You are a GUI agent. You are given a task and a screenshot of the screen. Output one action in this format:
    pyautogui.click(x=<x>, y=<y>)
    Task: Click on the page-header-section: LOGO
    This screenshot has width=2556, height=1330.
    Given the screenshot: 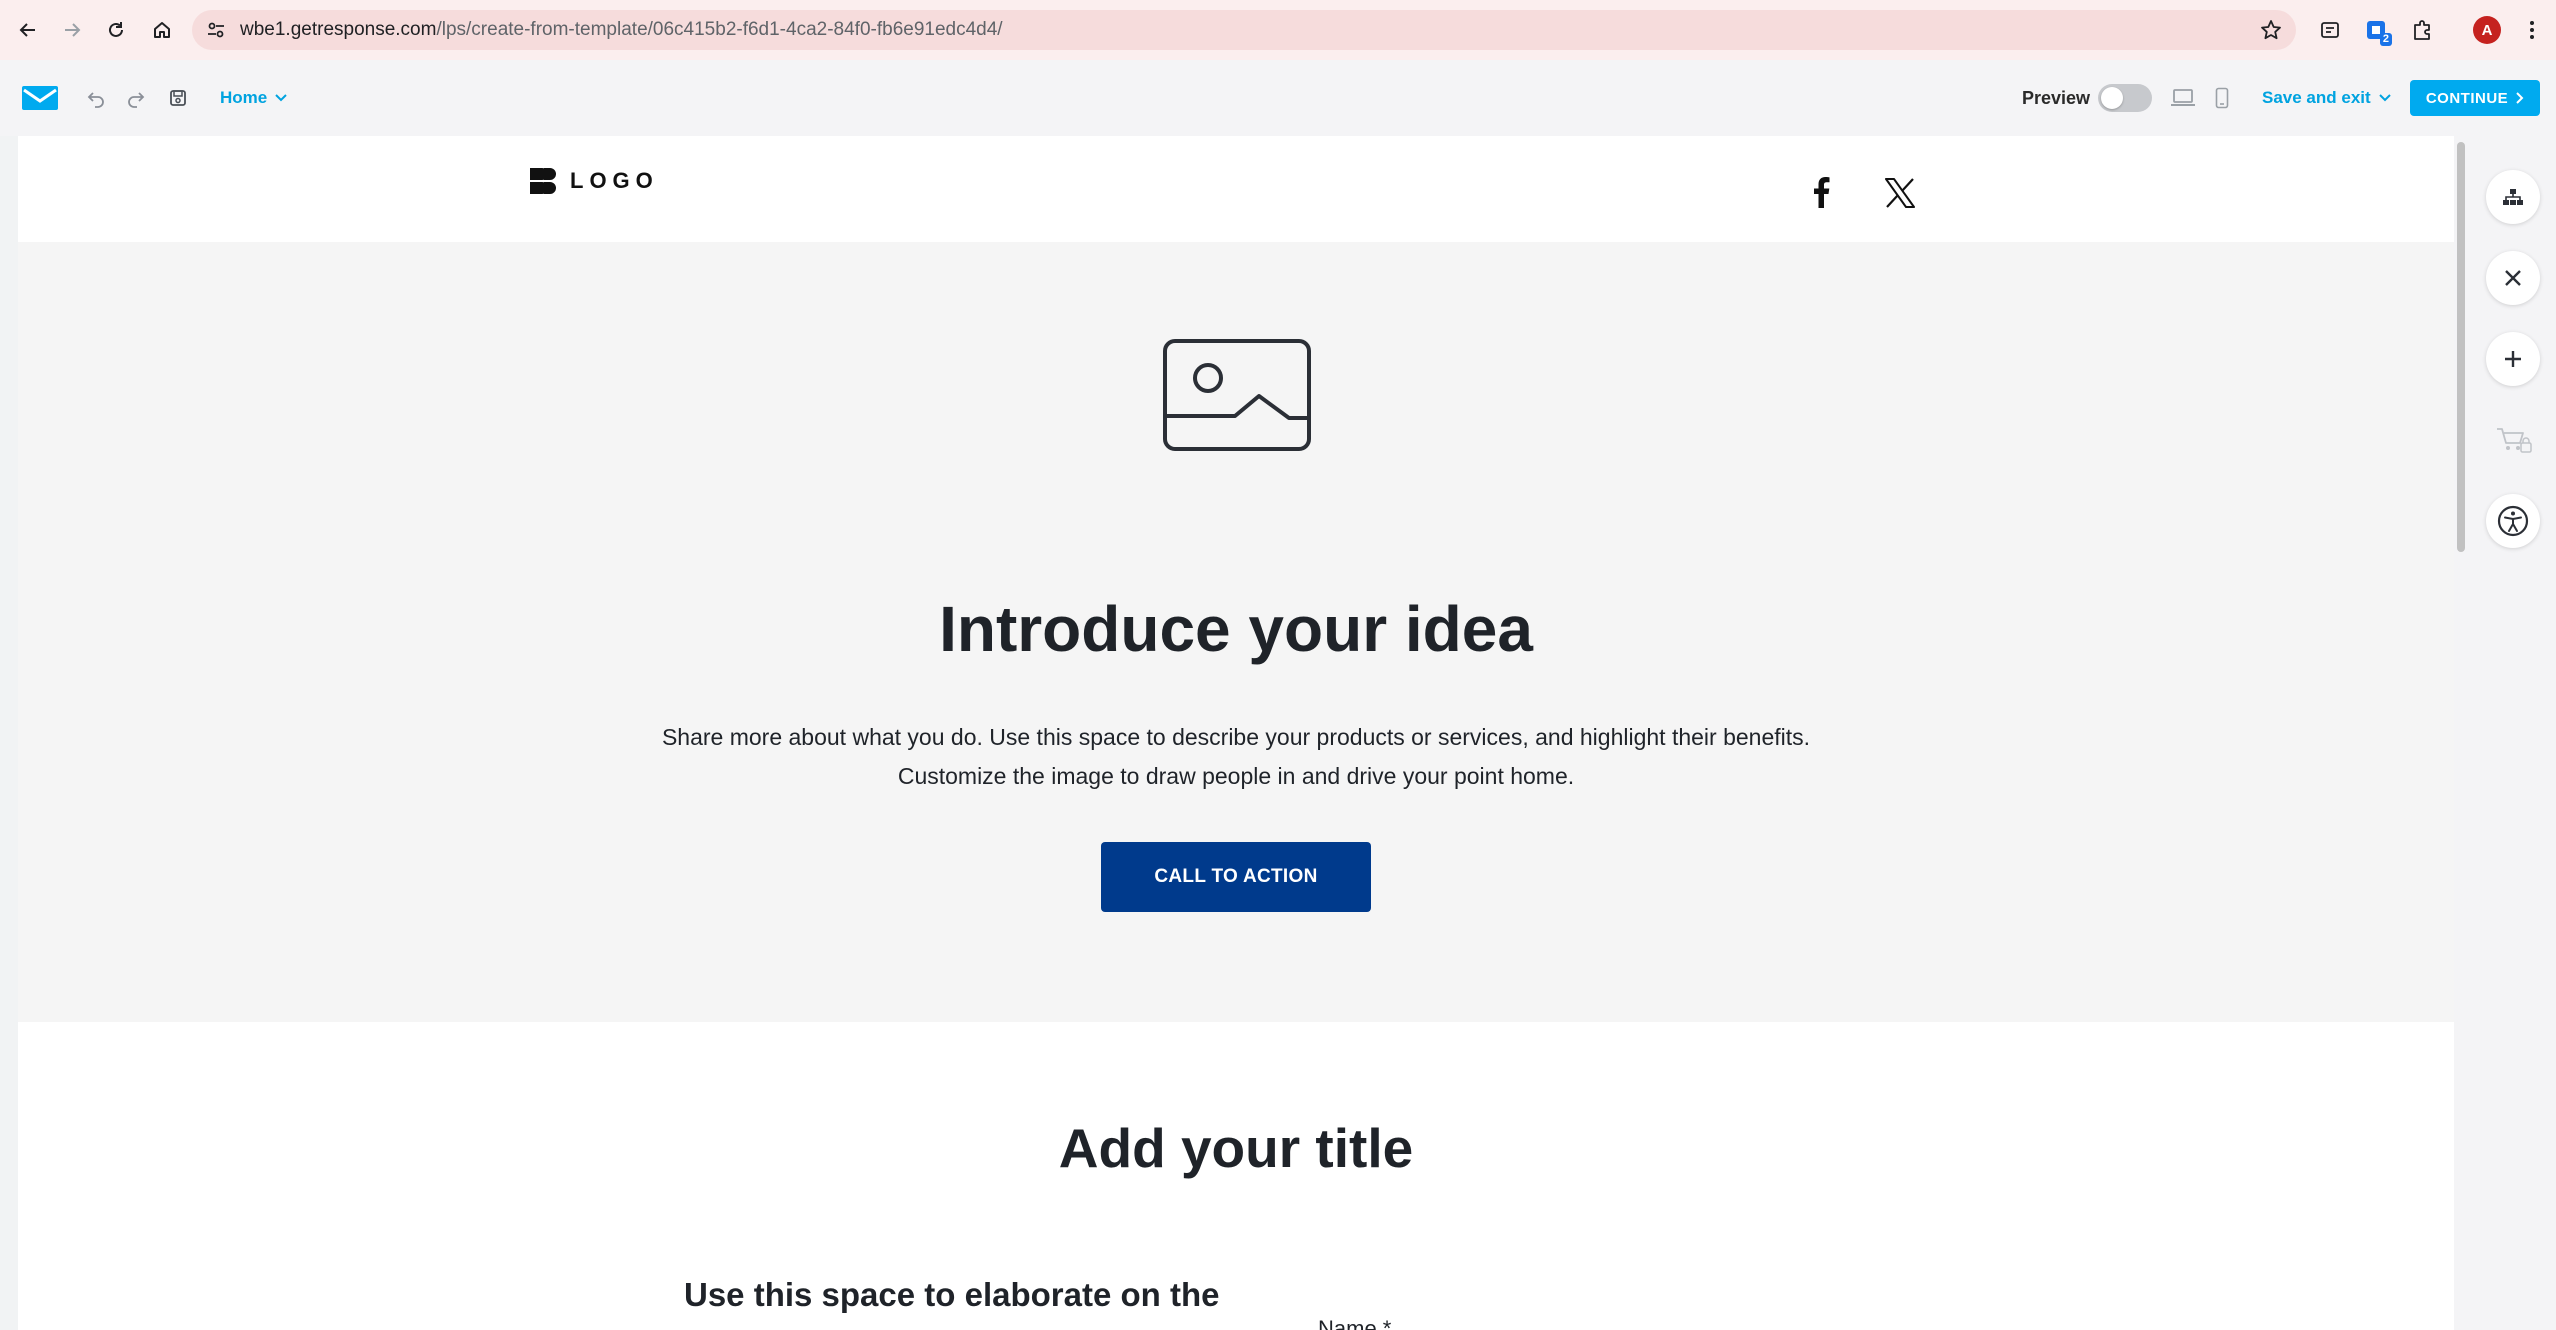 What is the action you would take?
    pyautogui.click(x=1236, y=189)
    